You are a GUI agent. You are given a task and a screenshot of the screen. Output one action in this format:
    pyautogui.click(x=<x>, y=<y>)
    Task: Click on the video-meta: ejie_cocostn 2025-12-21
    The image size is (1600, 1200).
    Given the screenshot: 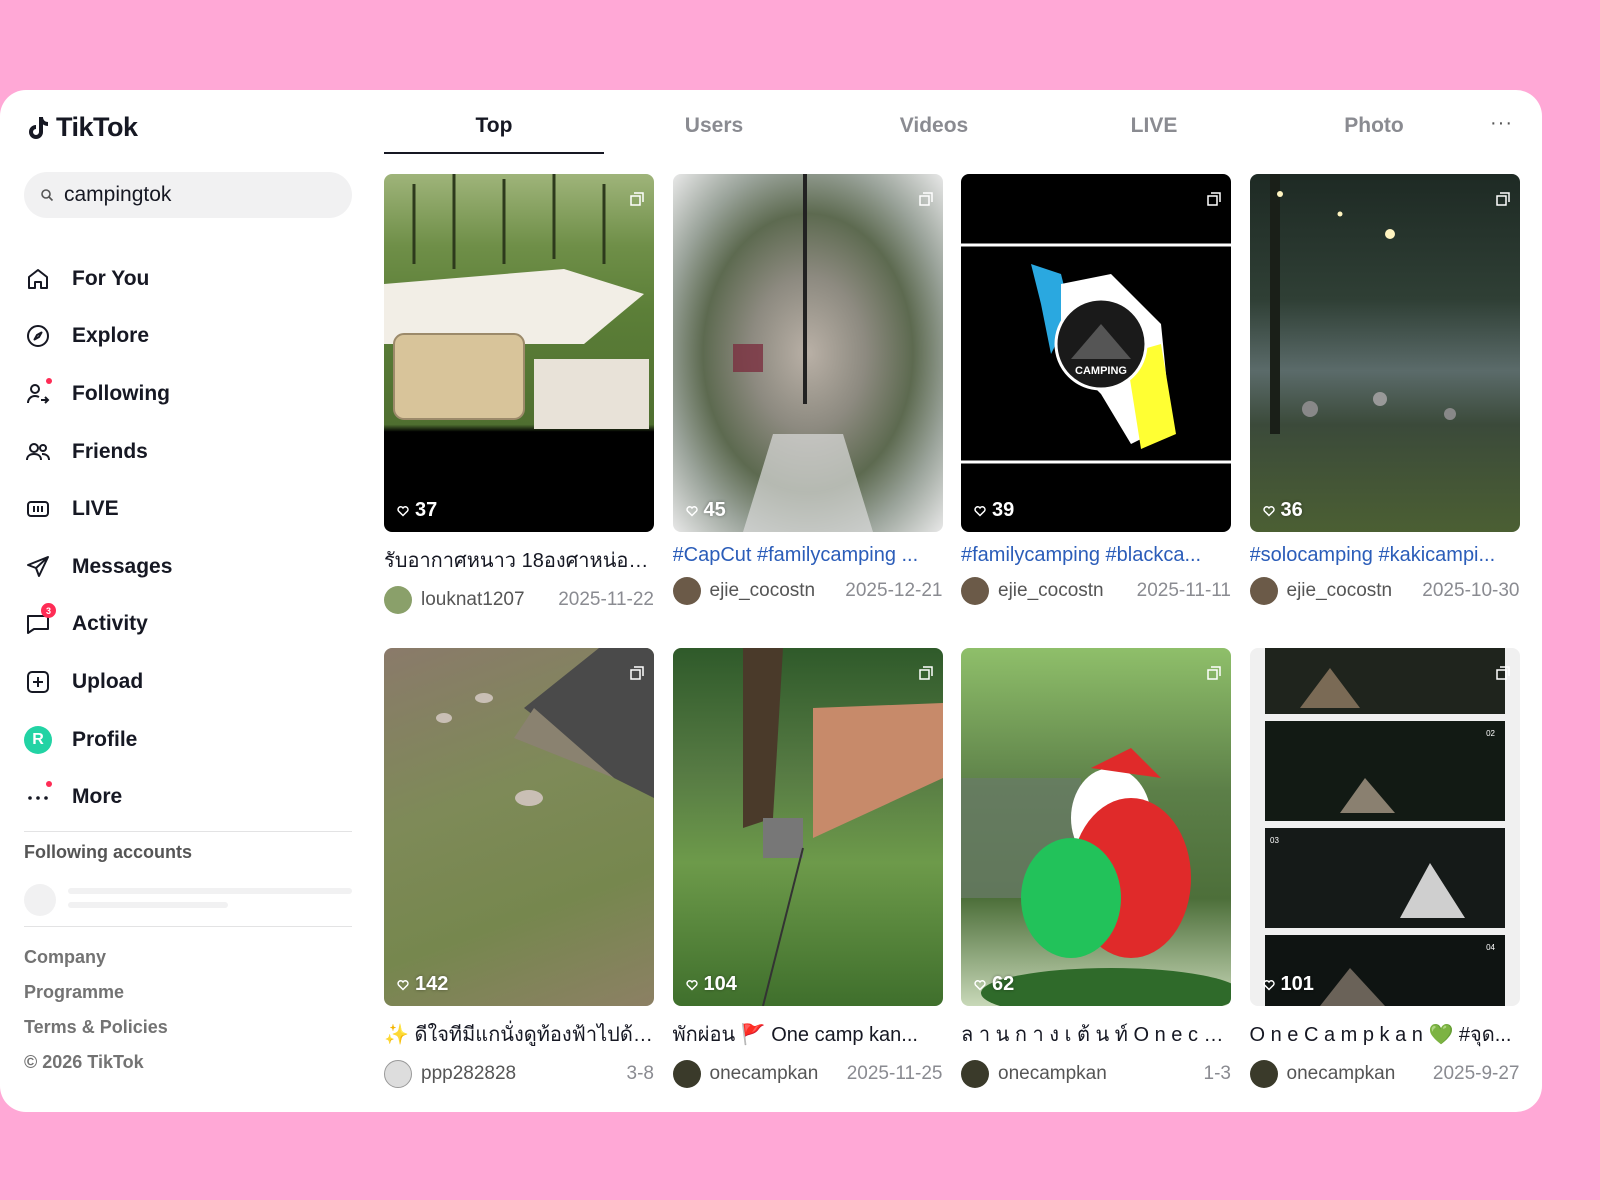 What is the action you would take?
    pyautogui.click(x=807, y=591)
    